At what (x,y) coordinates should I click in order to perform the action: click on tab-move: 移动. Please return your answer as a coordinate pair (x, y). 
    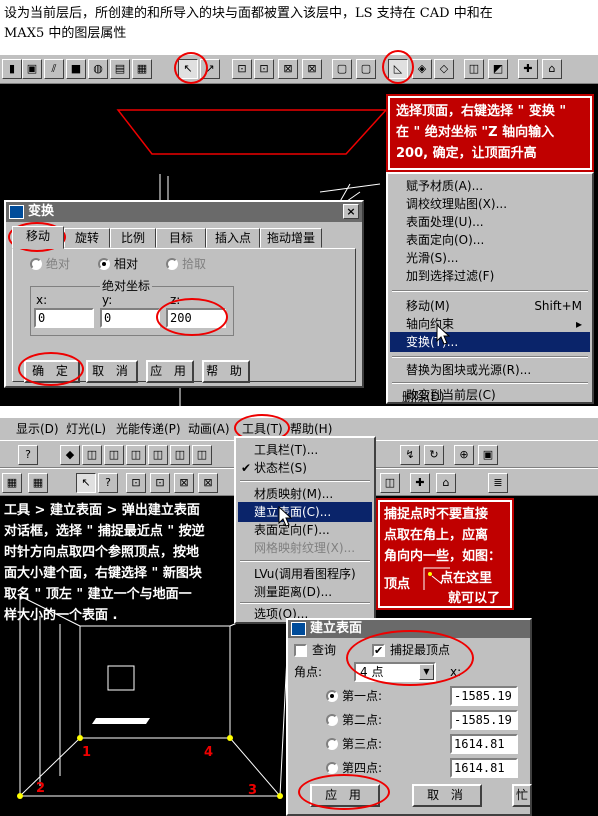
    Looking at the image, I should click on (38, 237).